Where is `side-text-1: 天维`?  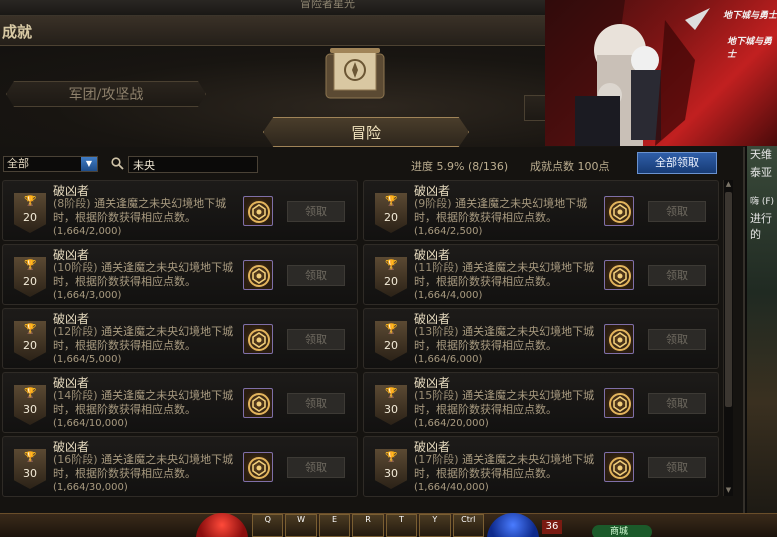
side-text-1: 天维 is located at coordinates (761, 154).